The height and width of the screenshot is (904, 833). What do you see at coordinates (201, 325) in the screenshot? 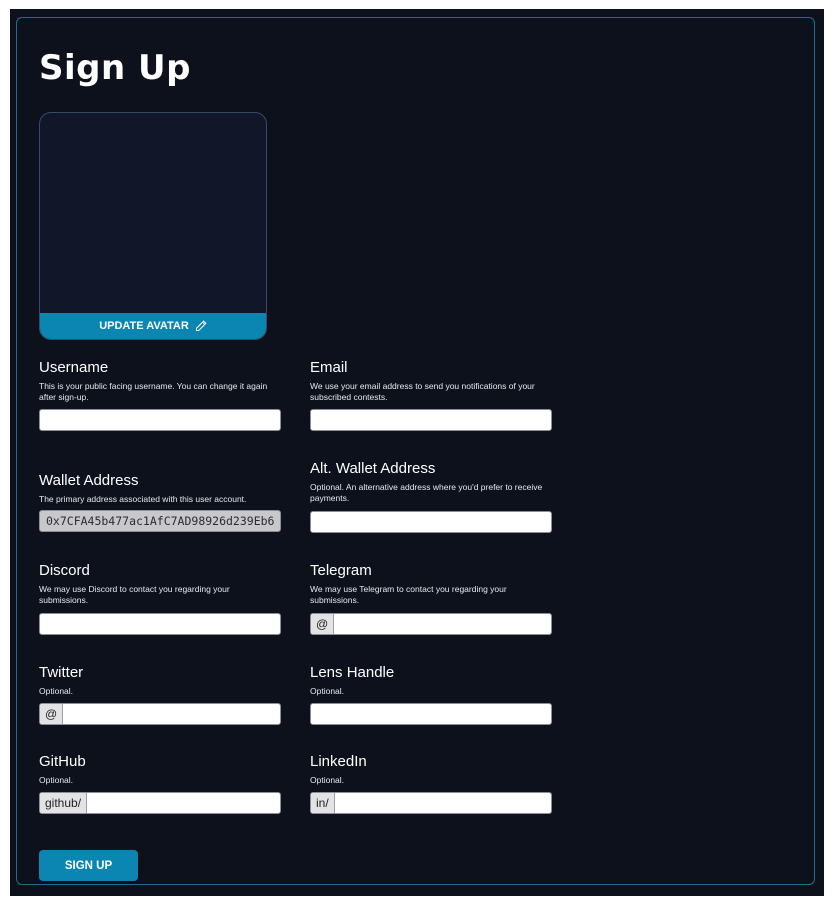
I see `pencil-icon` at bounding box center [201, 325].